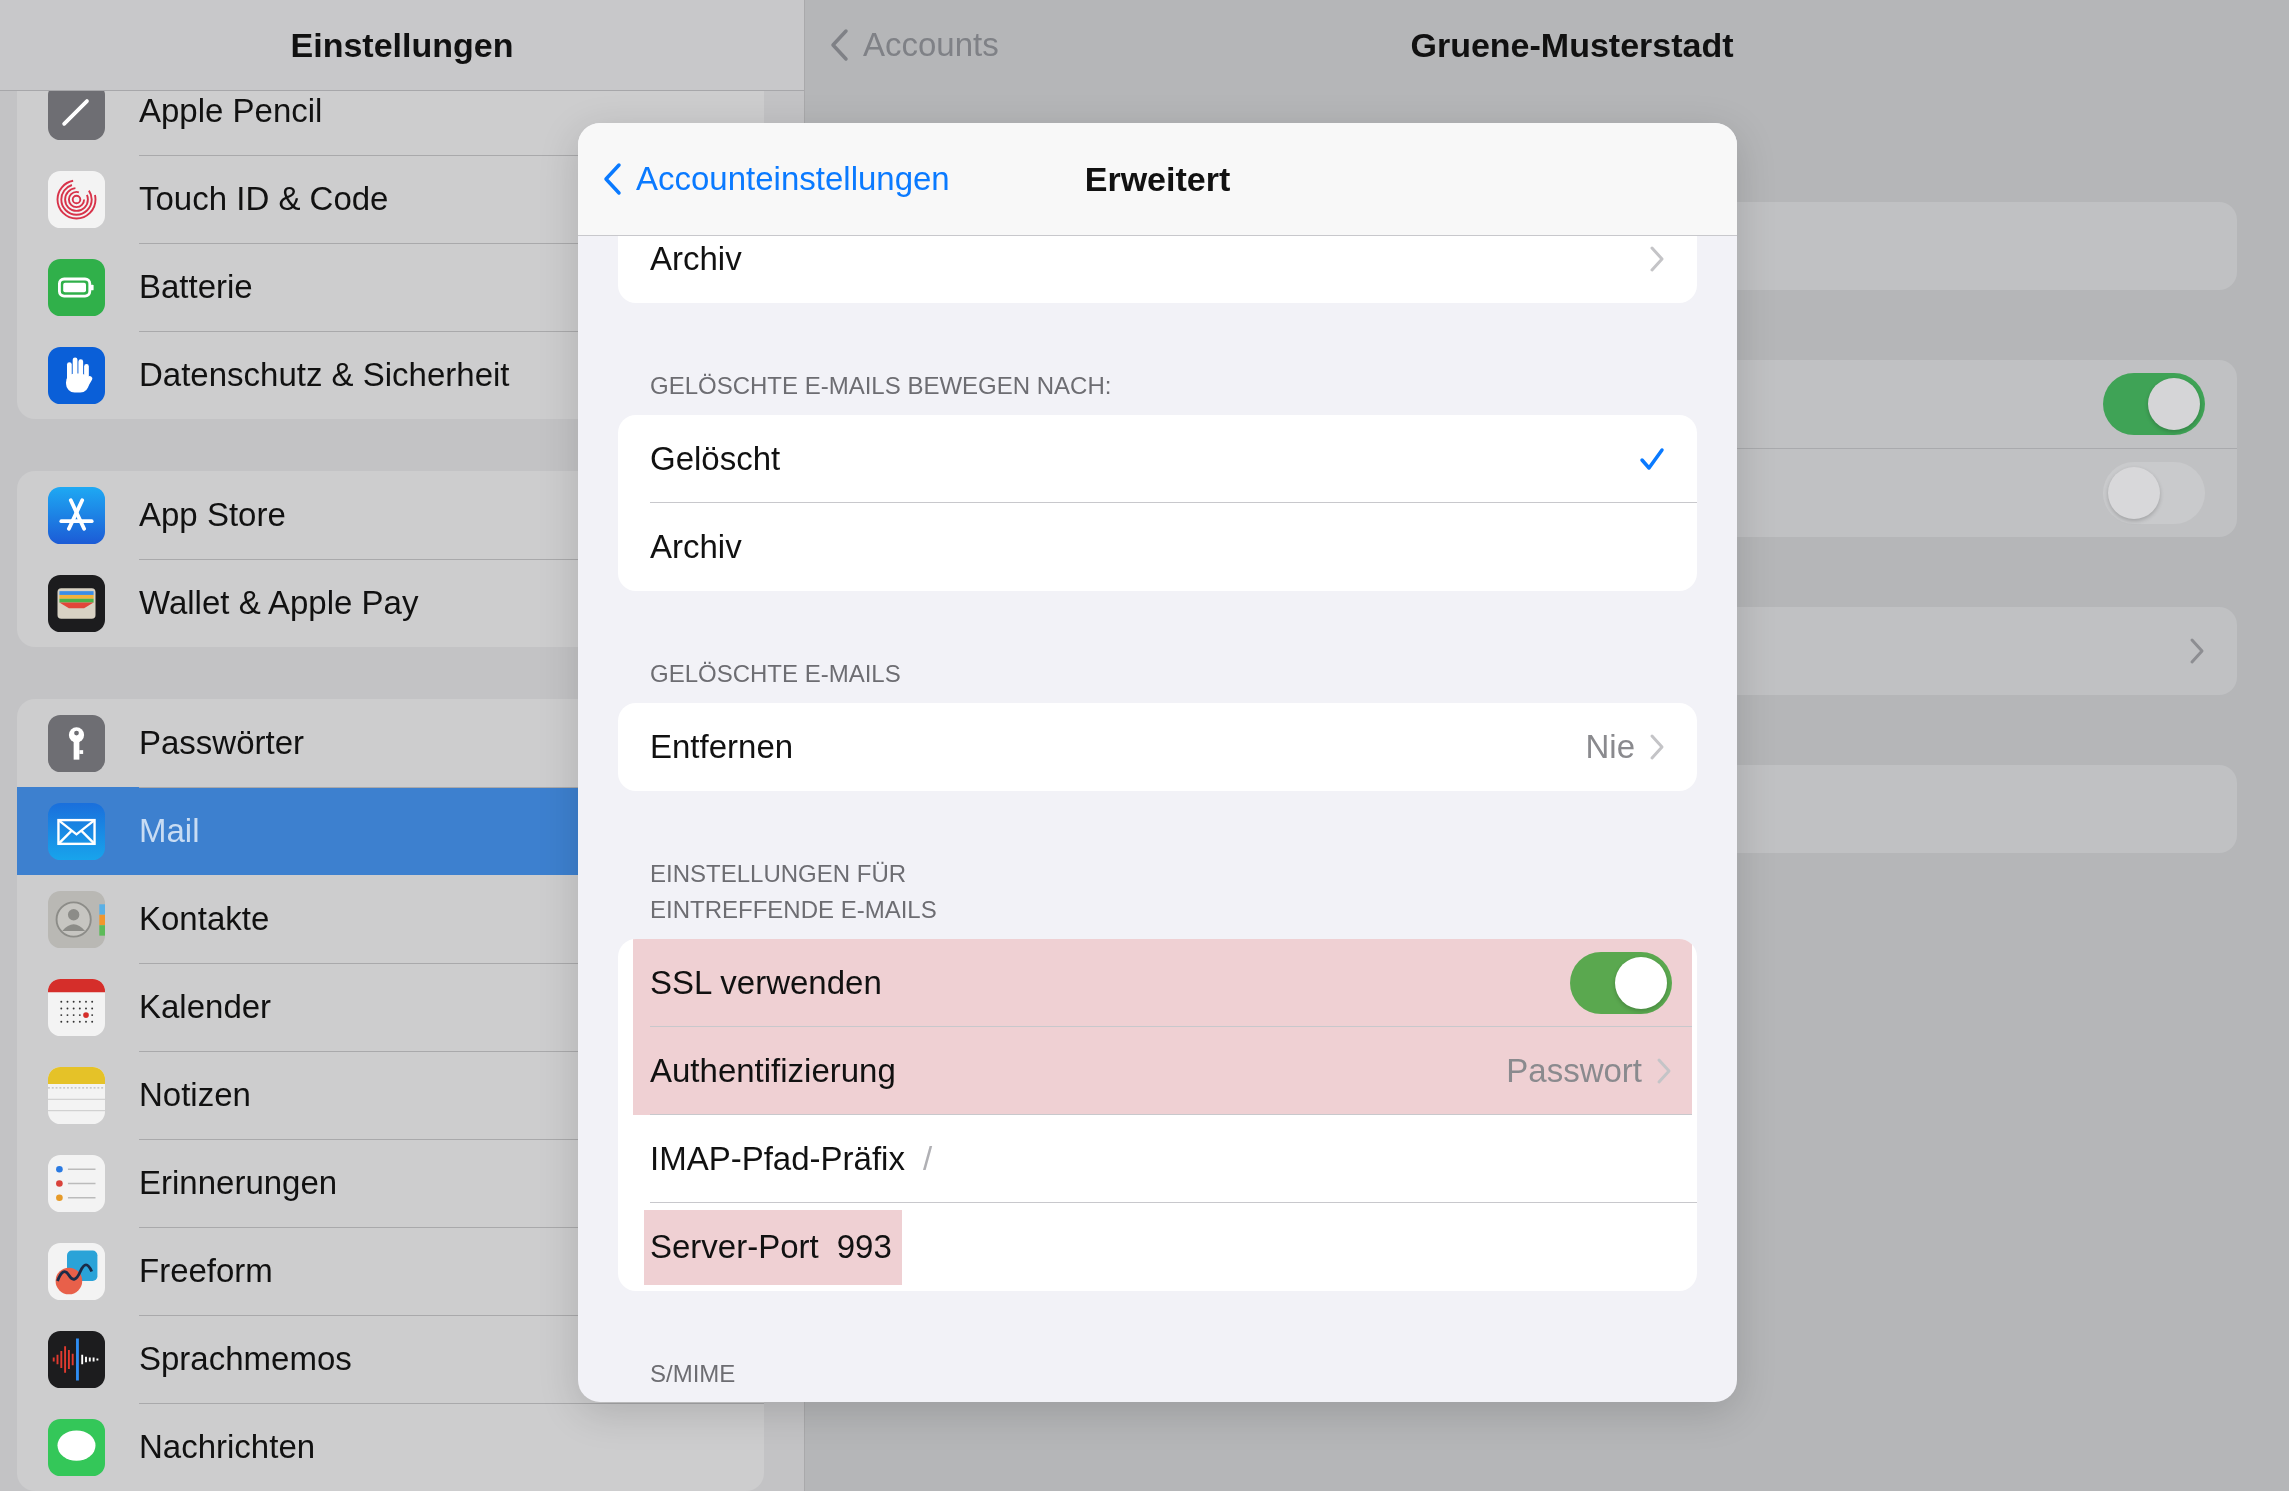  Describe the element at coordinates (390, 1447) in the screenshot. I see `sidebar-item: Nachrichten` at that location.